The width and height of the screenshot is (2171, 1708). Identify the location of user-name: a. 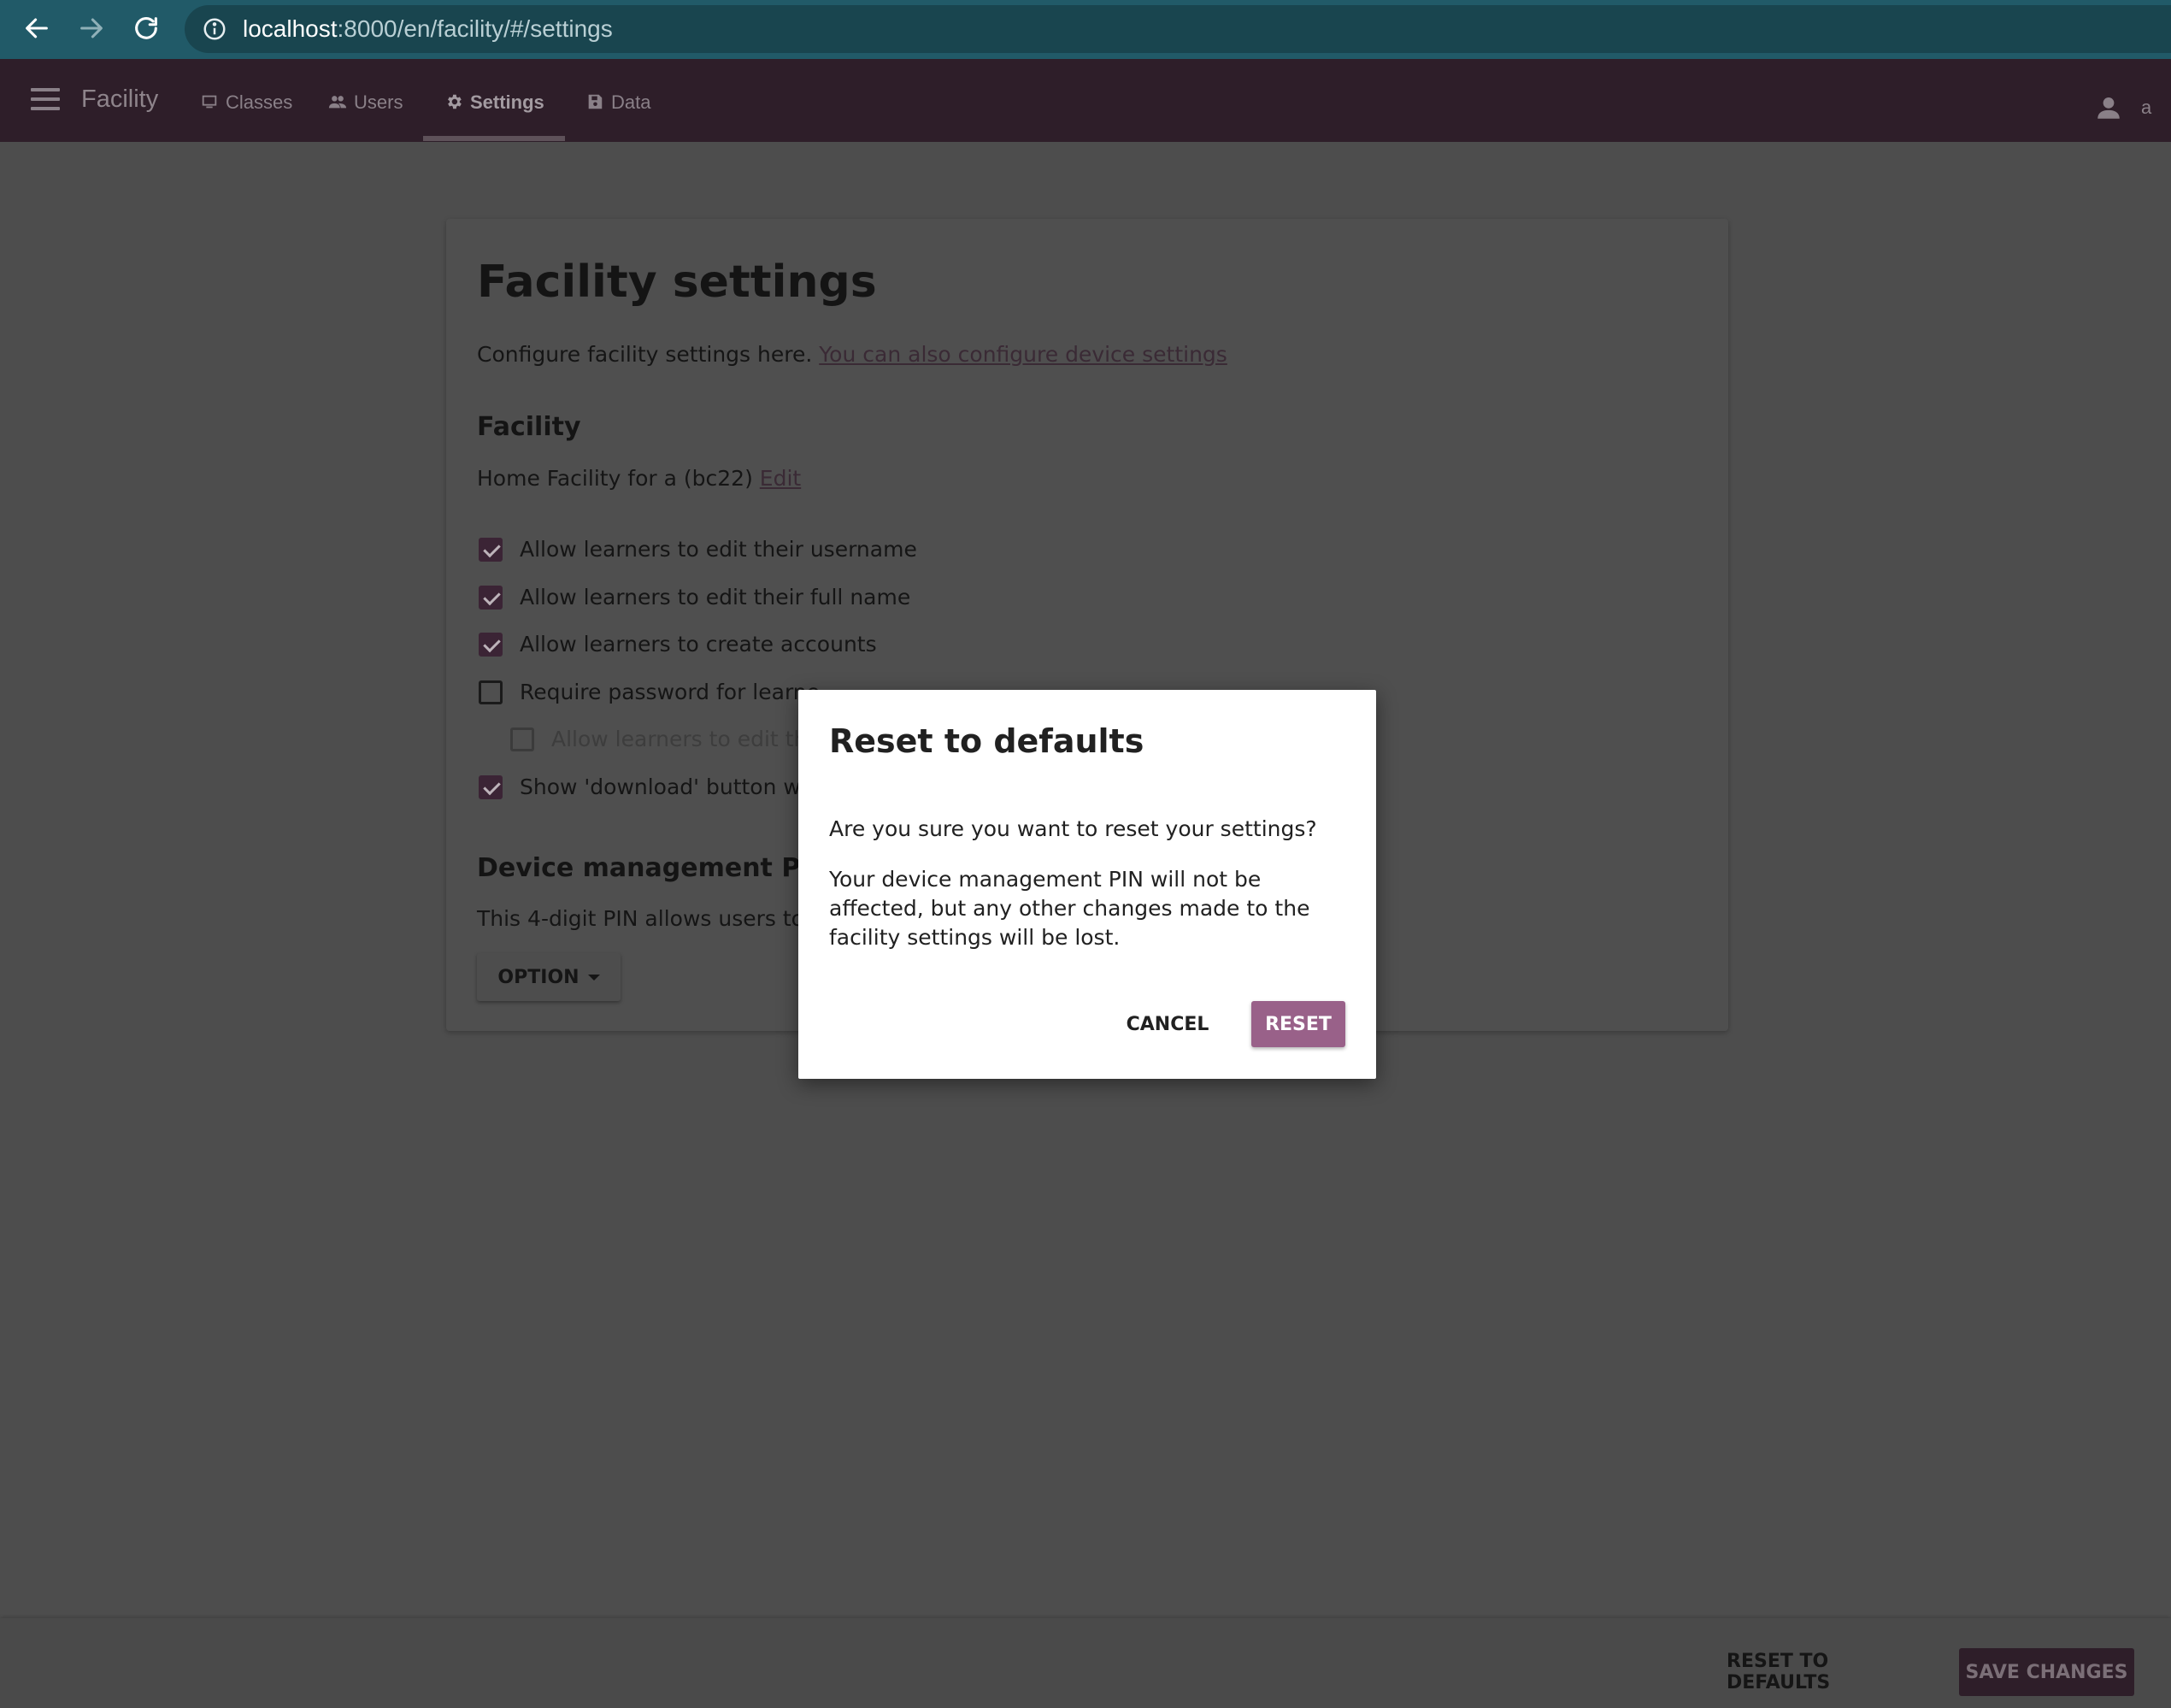
(2146, 108).